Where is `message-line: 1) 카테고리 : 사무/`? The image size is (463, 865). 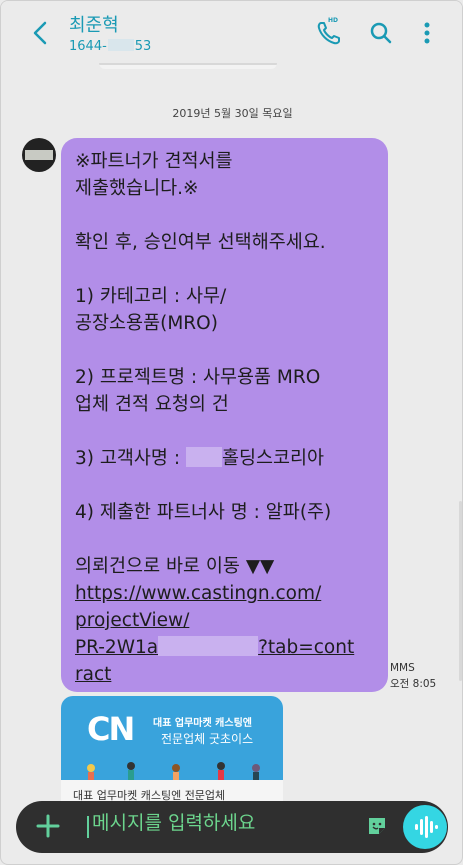 message-line: 1) 카테고리 : 사무/ is located at coordinates (151, 296).